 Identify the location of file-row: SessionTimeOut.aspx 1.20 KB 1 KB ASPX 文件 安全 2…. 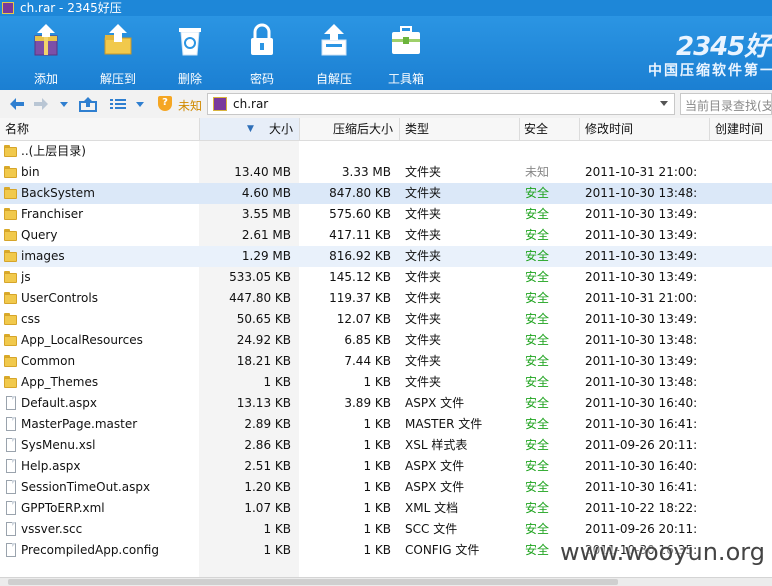
(386, 487).